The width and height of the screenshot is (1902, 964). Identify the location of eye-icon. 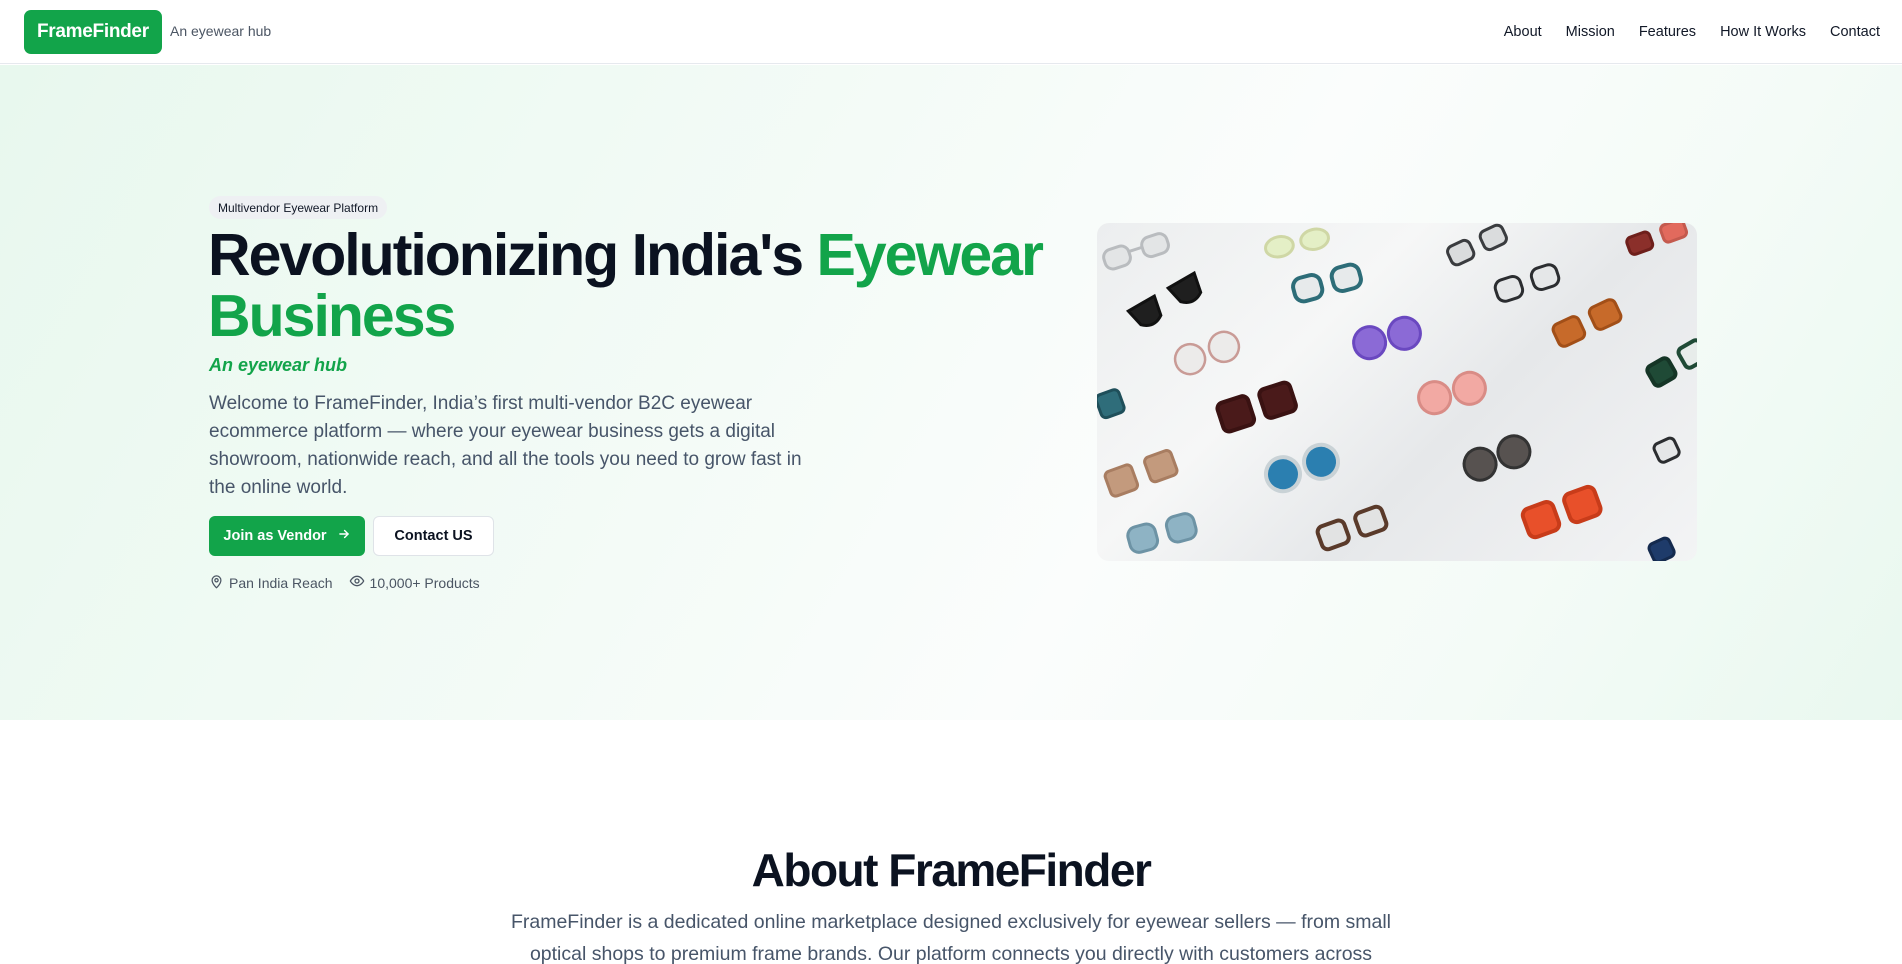
(357, 582).